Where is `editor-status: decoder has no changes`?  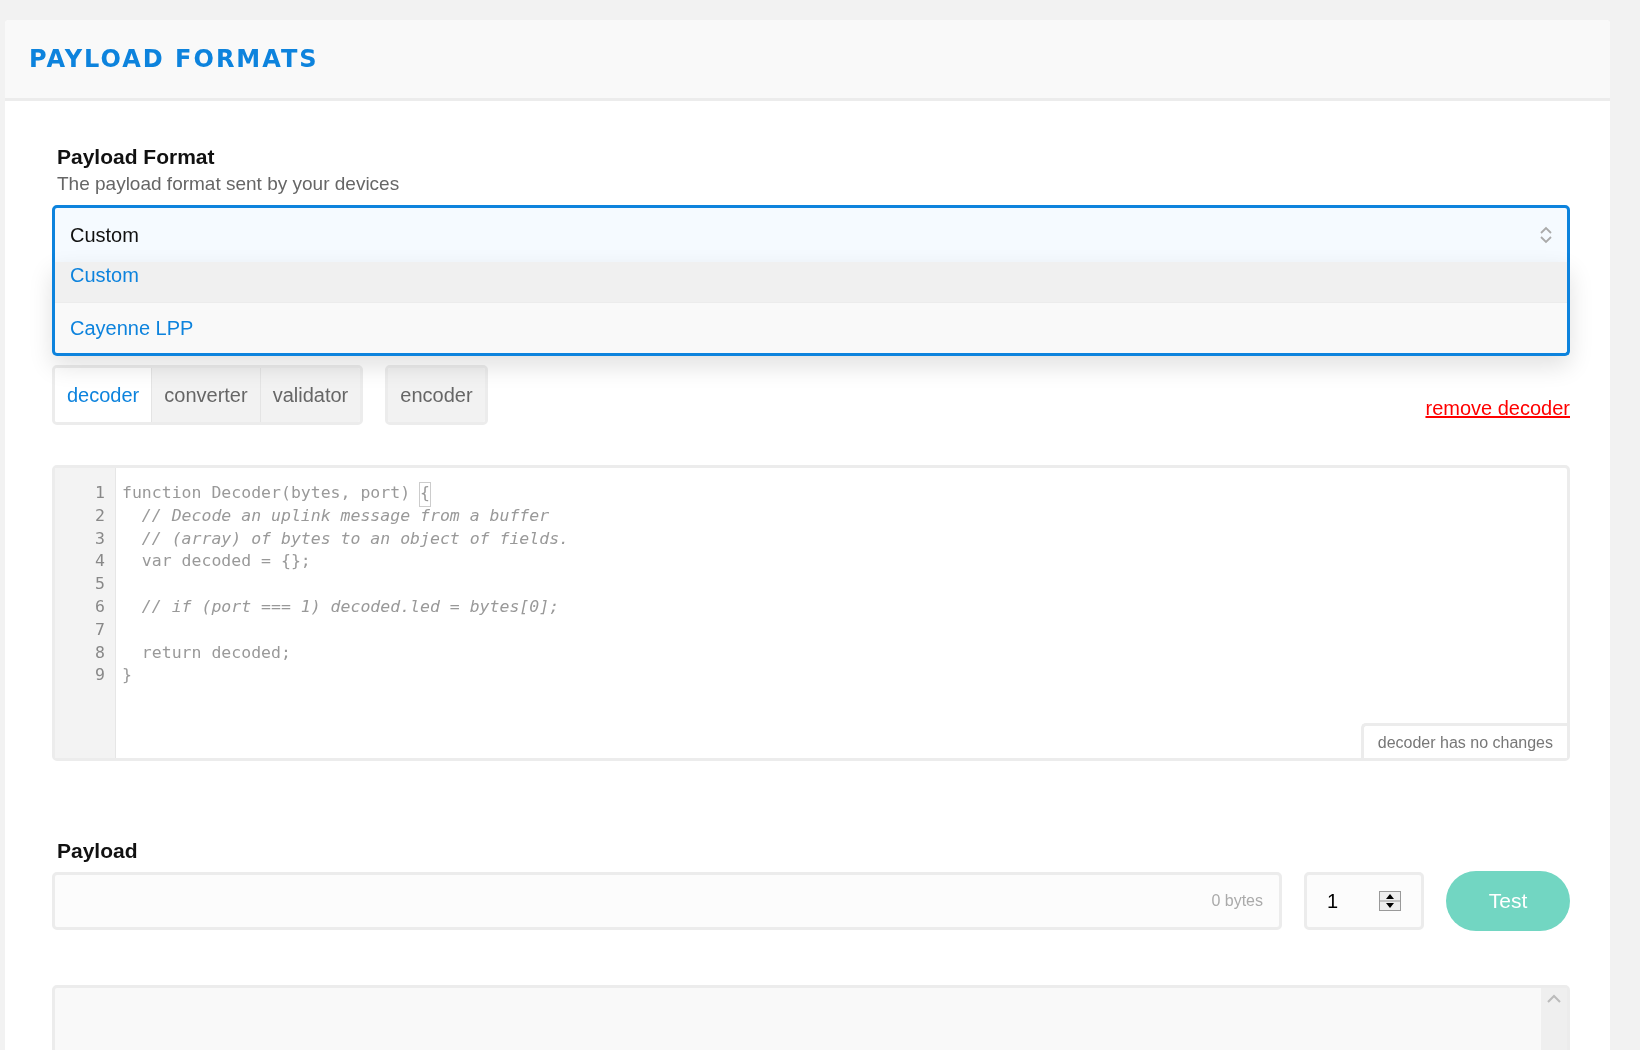 editor-status: decoder has no changes is located at coordinates (1463, 740).